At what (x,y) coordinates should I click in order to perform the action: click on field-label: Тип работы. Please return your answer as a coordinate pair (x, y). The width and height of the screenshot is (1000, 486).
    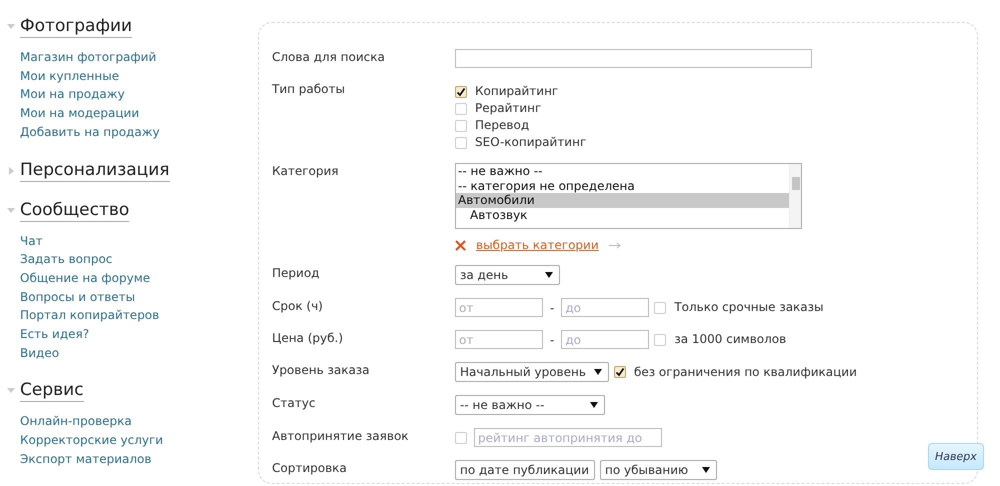
    Looking at the image, I should click on (309, 89).